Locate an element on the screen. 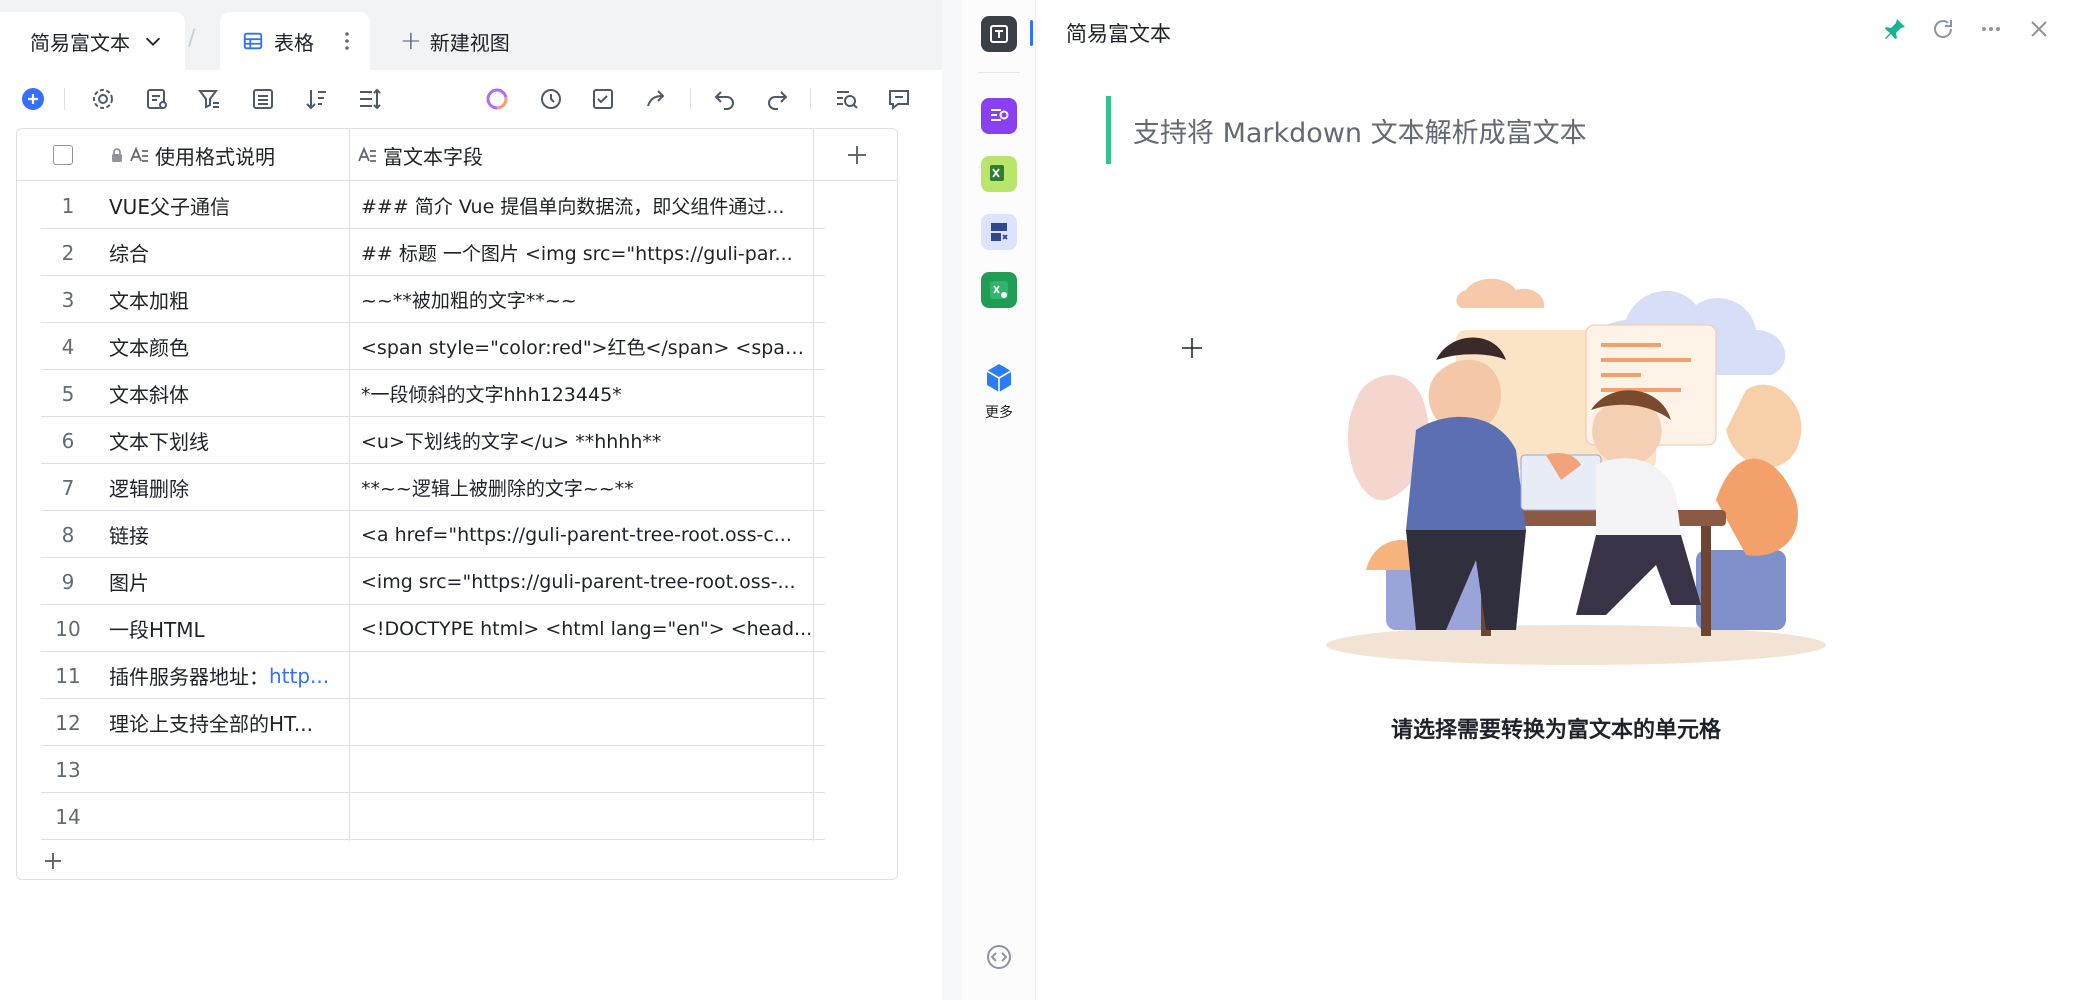  cube-icon is located at coordinates (999, 378).